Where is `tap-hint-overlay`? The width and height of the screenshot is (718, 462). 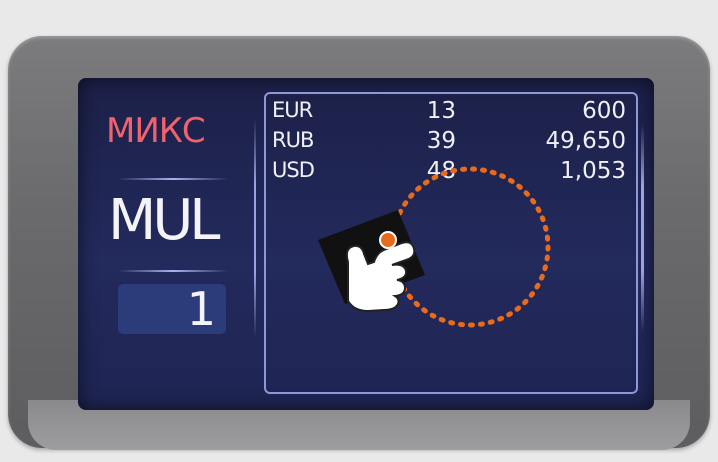 tap-hint-overlay is located at coordinates (434, 247).